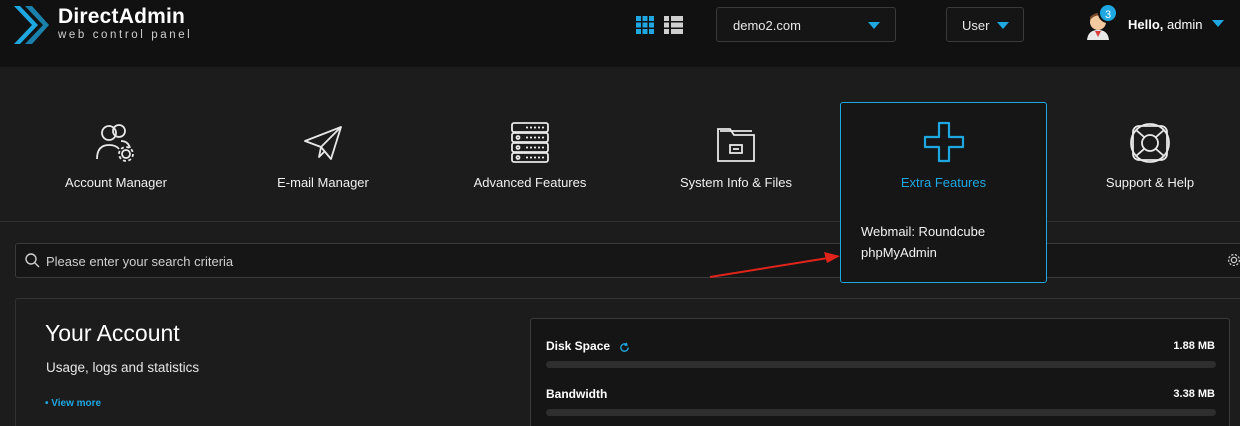 The width and height of the screenshot is (1240, 426). Describe the element at coordinates (577, 394) in the screenshot. I see `stat-bandwidth-label: Bandwidth` at that location.